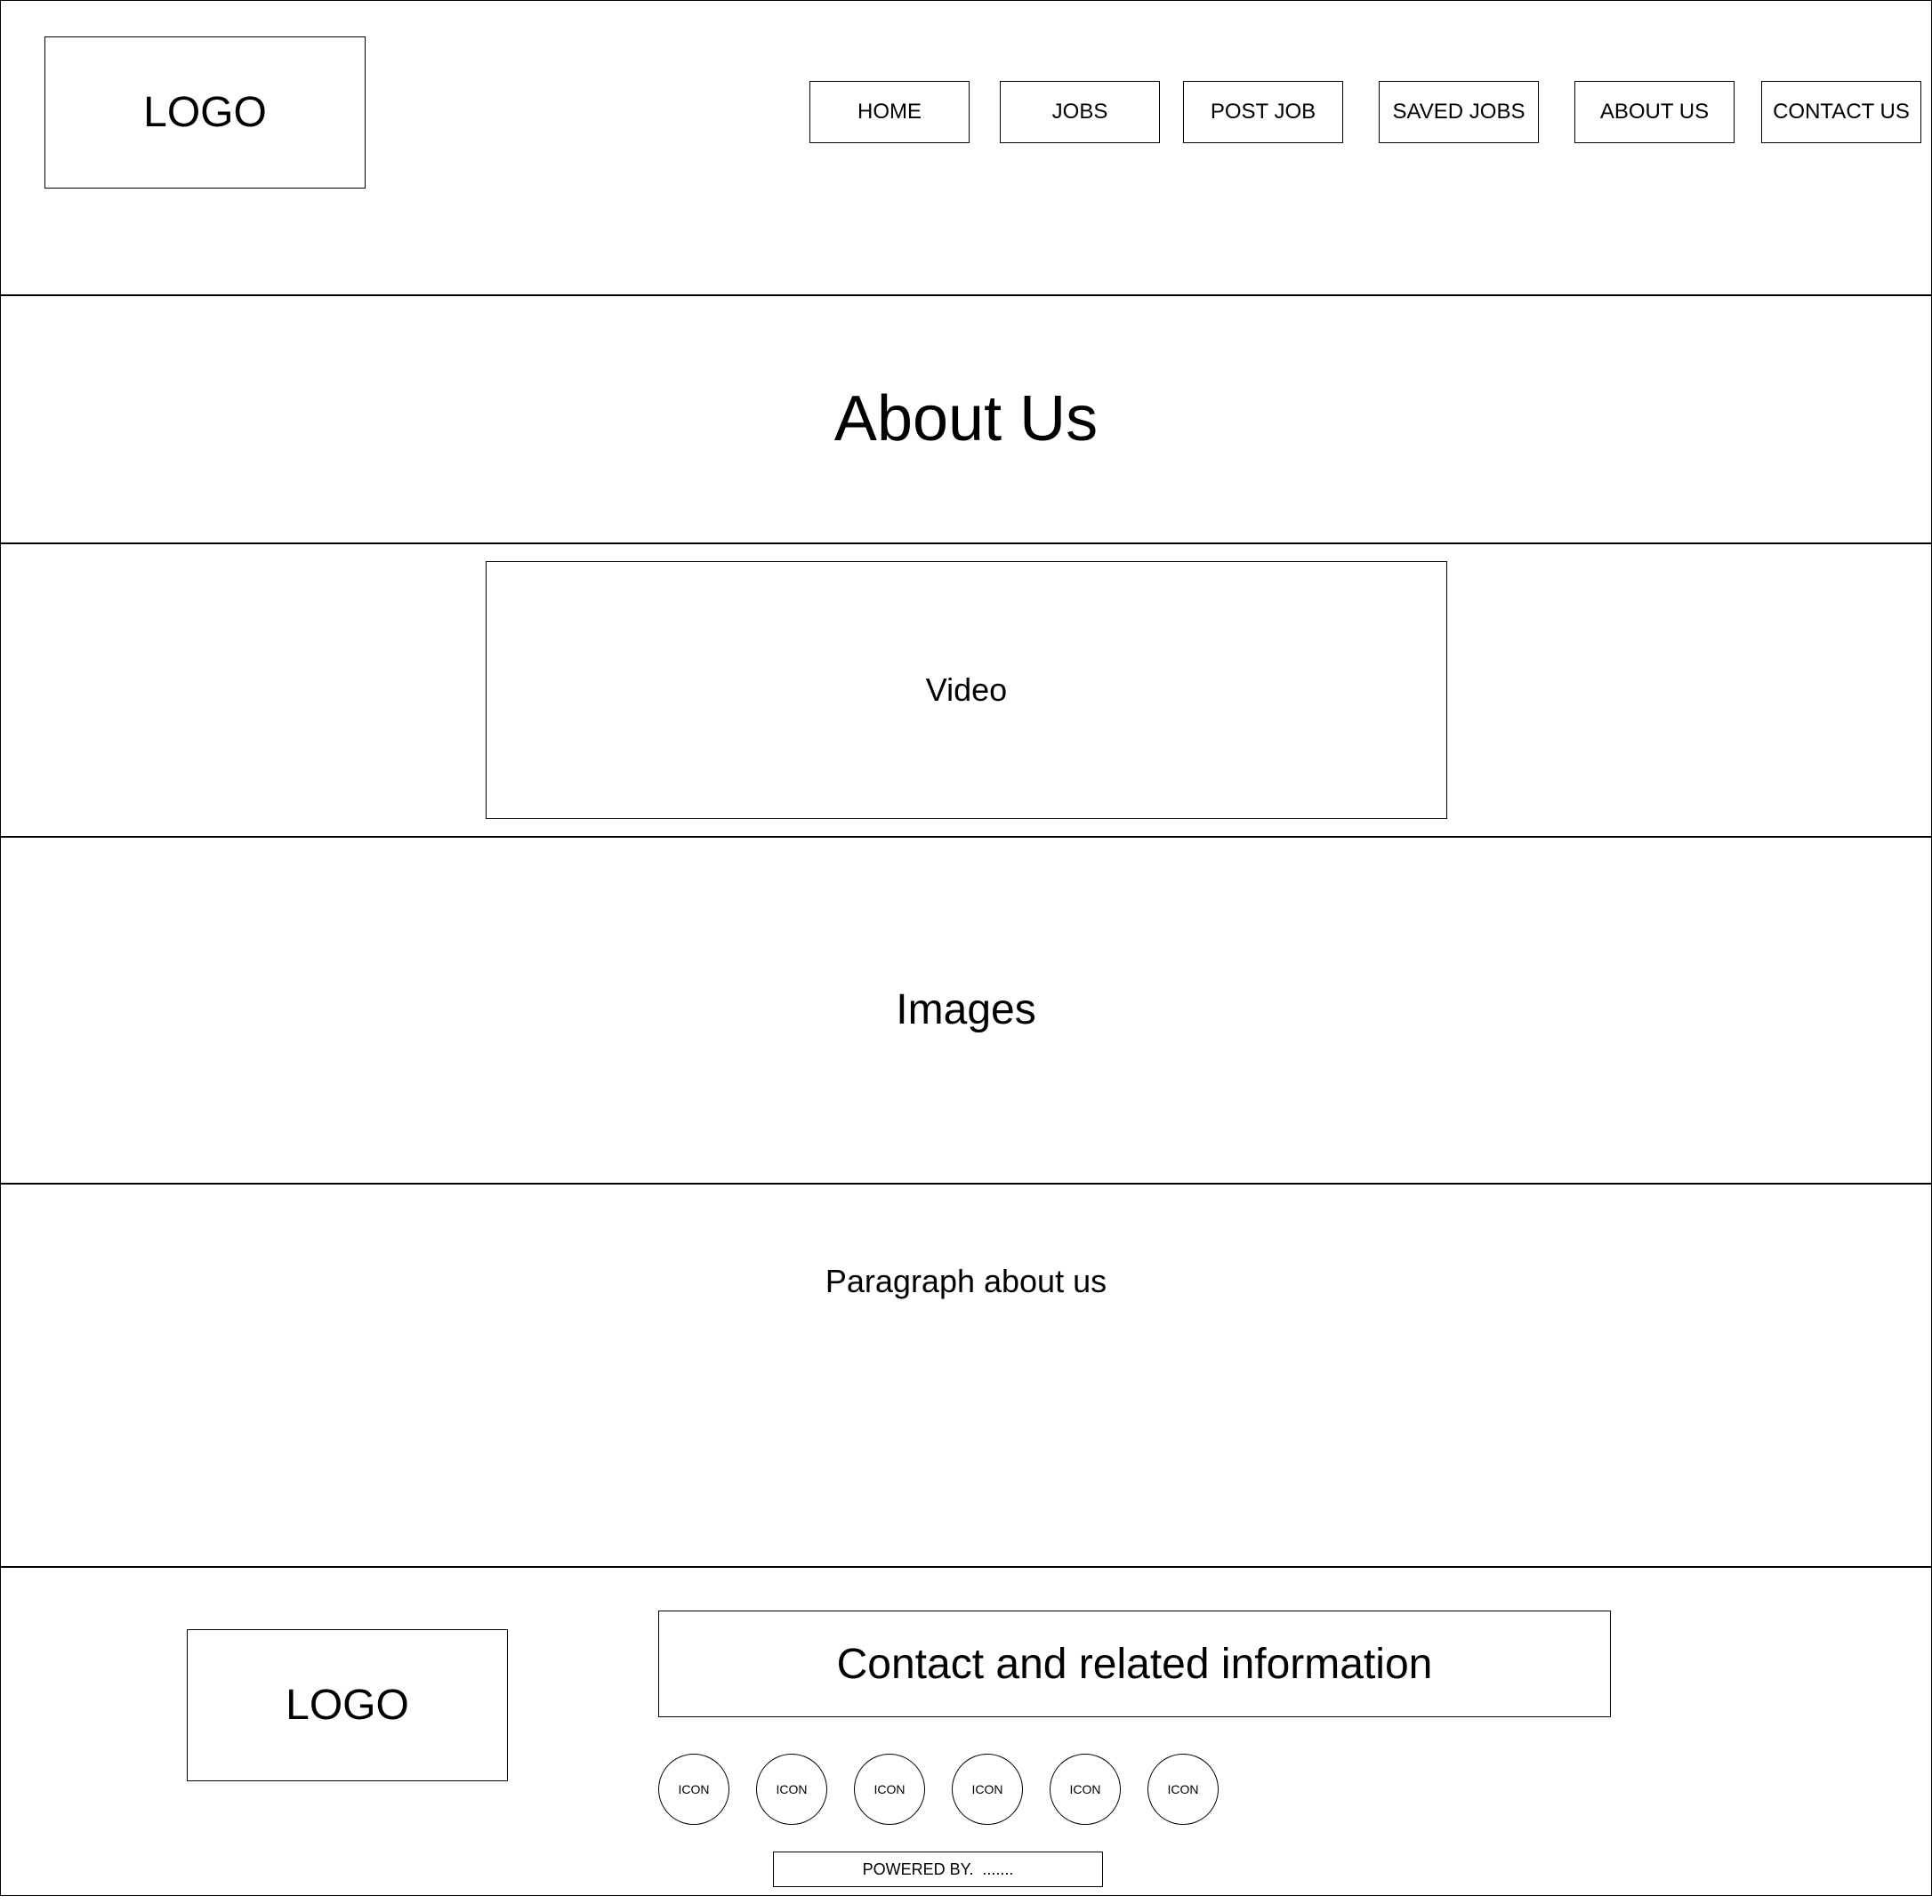 The image size is (1932, 1904). I want to click on video-player: Video, so click(966, 690).